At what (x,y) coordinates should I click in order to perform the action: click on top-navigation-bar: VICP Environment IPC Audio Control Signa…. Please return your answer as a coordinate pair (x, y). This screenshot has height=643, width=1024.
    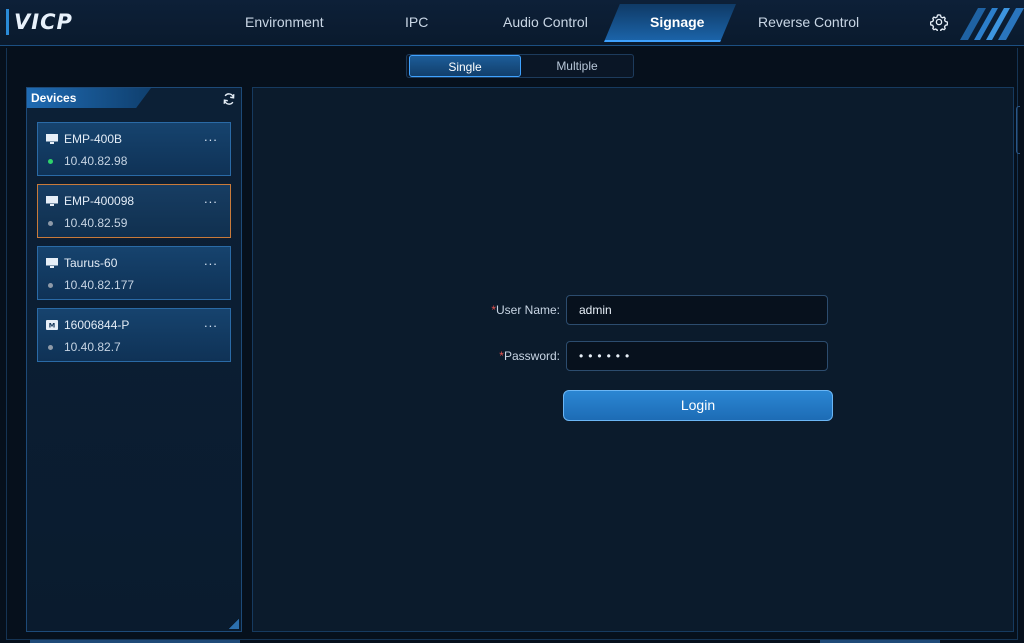
    Looking at the image, I should click on (512, 23).